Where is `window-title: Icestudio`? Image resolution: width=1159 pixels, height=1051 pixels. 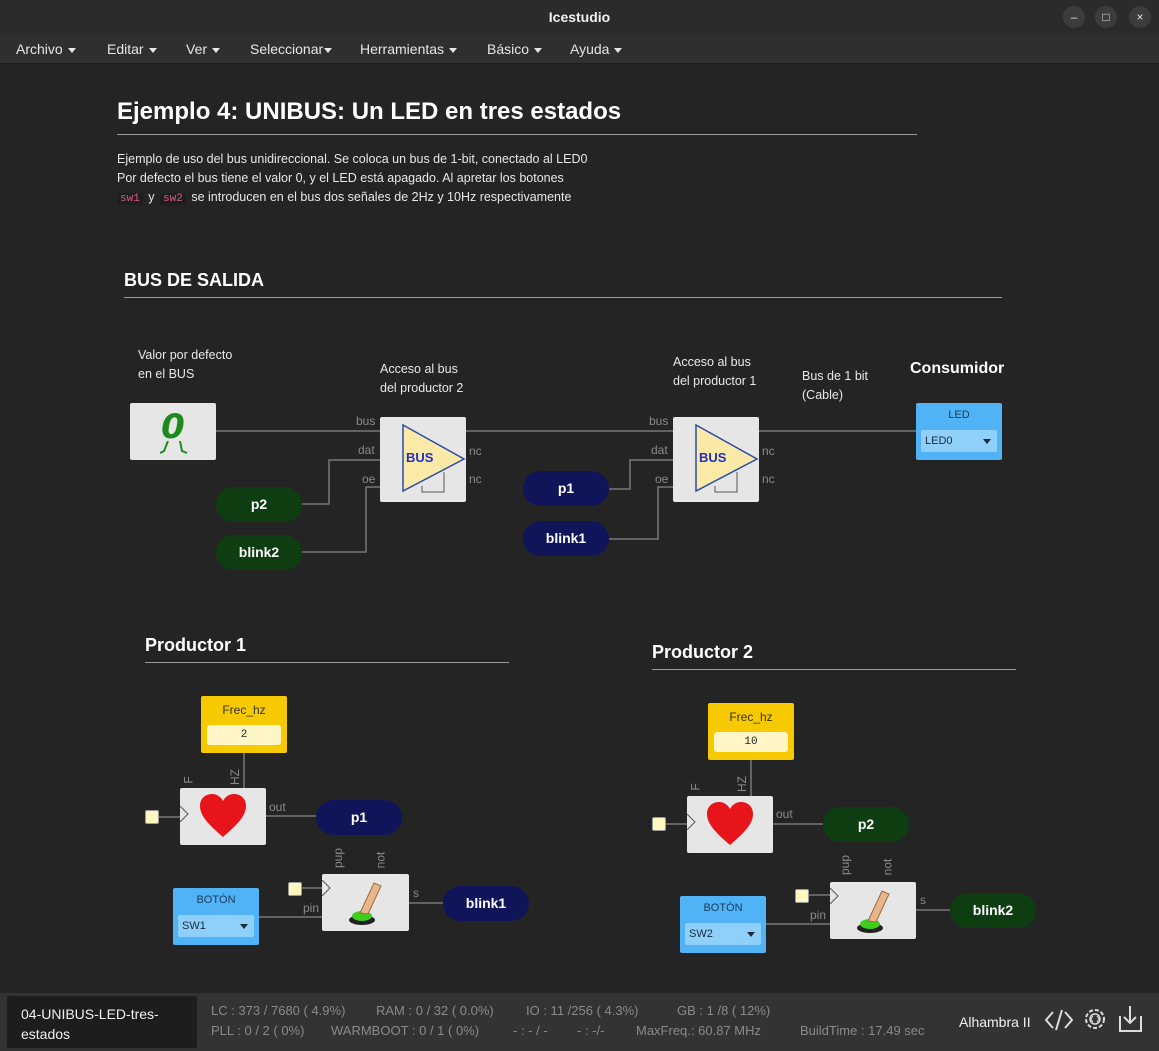
window-title: Icestudio is located at coordinates (579, 17).